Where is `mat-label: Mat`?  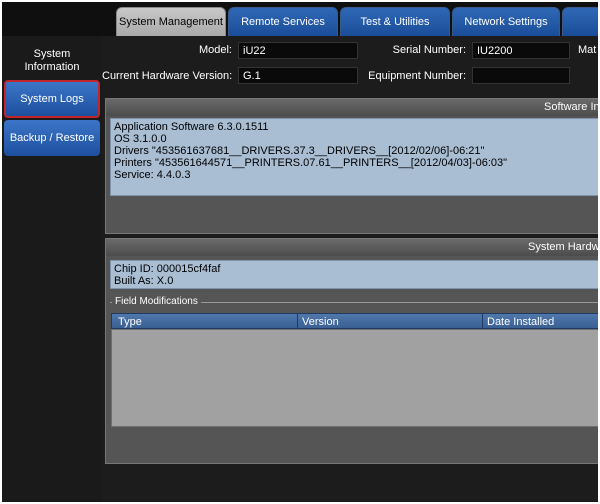
mat-label: Mat is located at coordinates (587, 50).